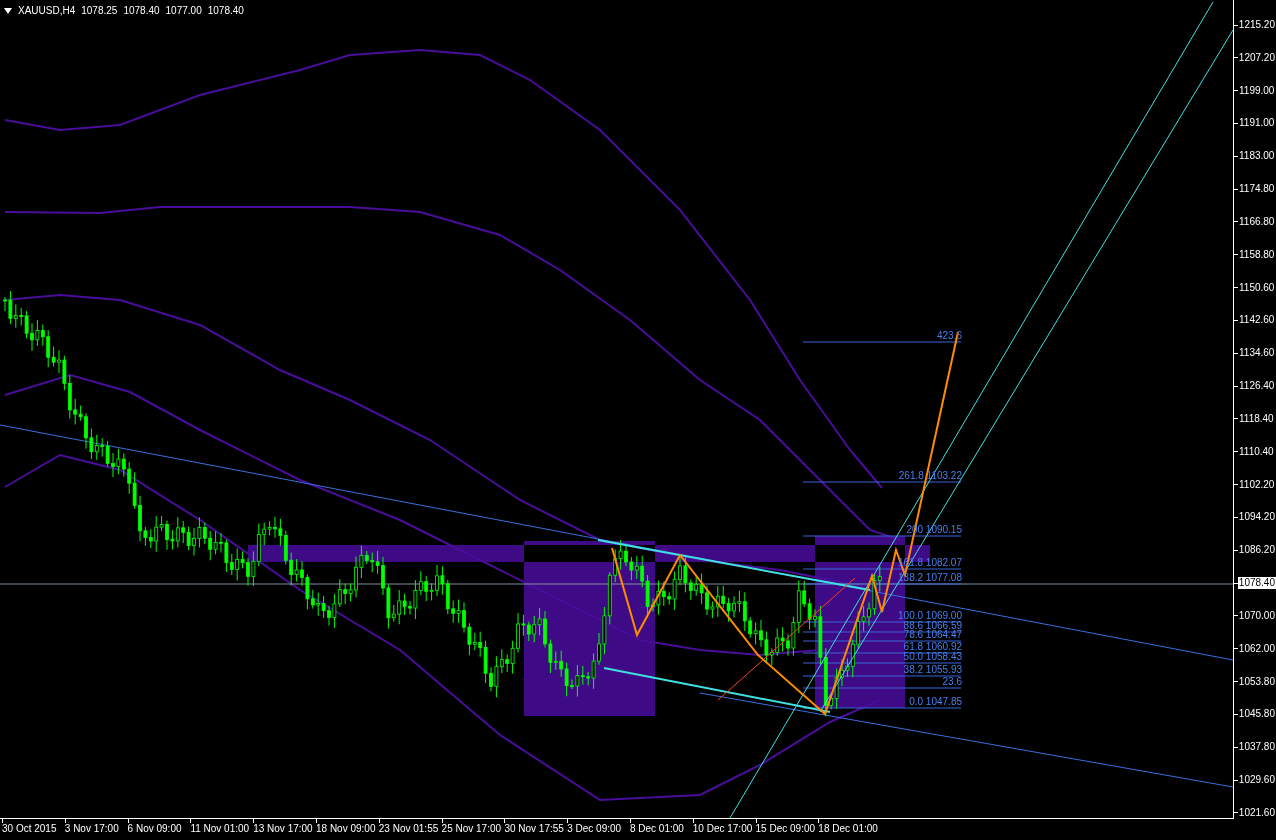 Image resolution: width=1276 pixels, height=840 pixels. Describe the element at coordinates (534, 829) in the screenshot. I see `time-axis-label: 30 Nov 17:55` at that location.